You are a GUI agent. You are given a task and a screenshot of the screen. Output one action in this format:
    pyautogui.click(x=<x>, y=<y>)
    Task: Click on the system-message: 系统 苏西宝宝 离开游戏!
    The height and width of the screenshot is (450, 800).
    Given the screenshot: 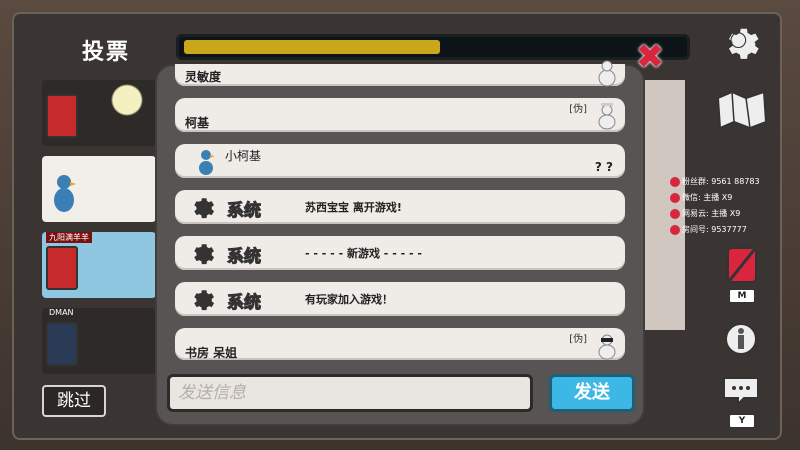 What is the action you would take?
    pyautogui.click(x=400, y=207)
    